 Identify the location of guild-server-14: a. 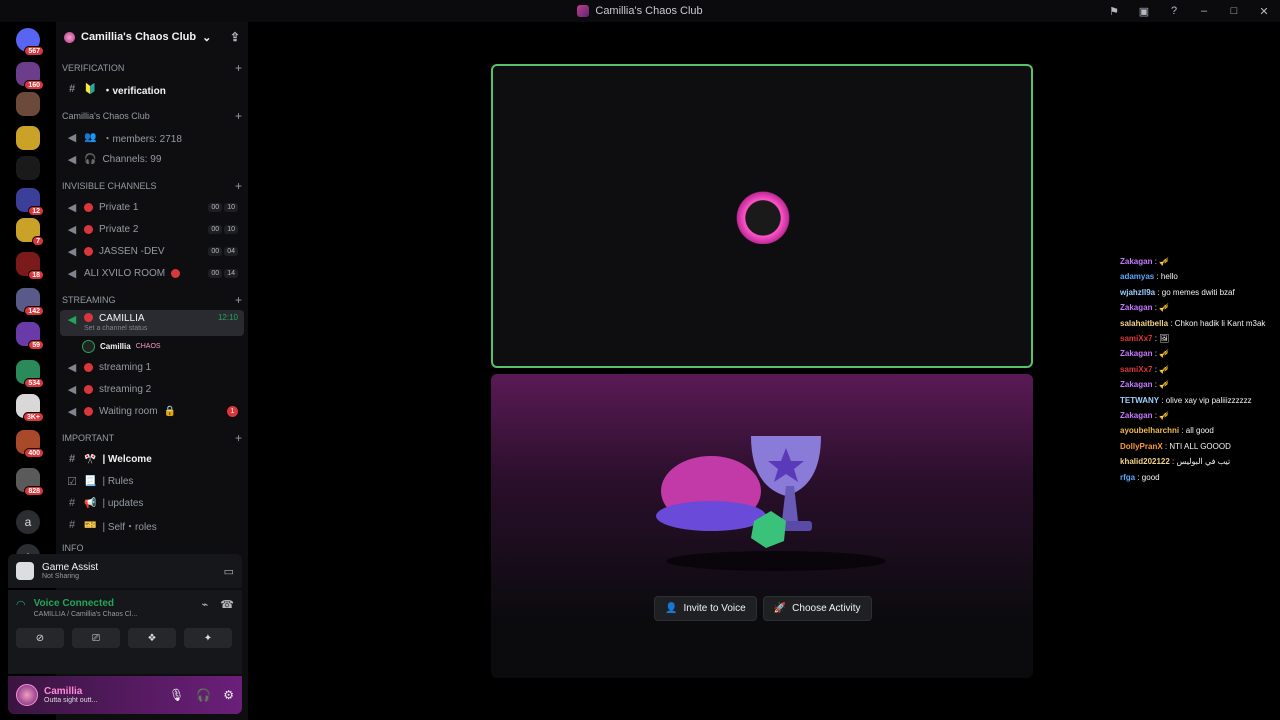
(28, 522).